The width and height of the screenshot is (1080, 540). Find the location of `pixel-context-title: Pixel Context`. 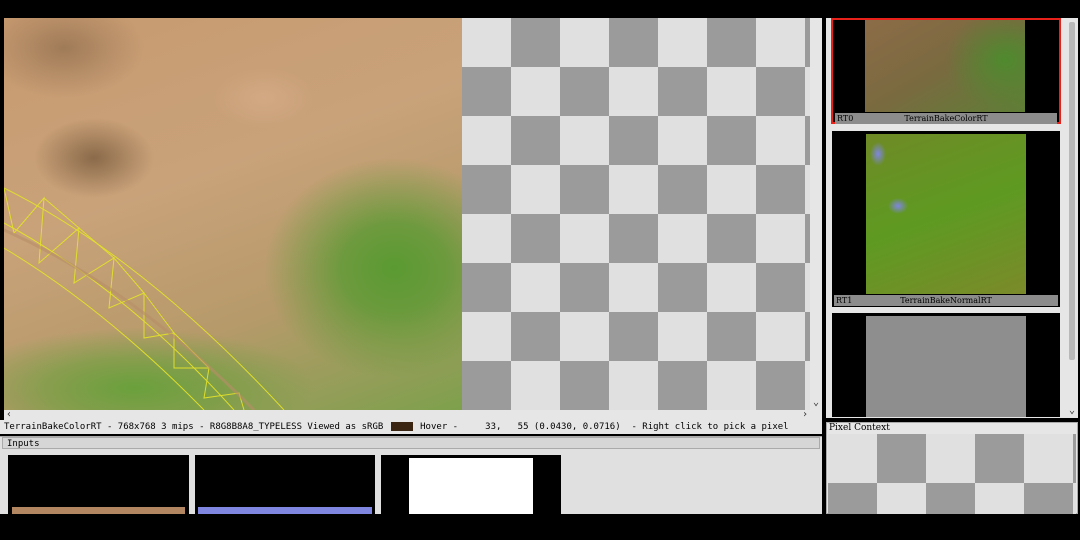

pixel-context-title: Pixel Context is located at coordinates (859, 428).